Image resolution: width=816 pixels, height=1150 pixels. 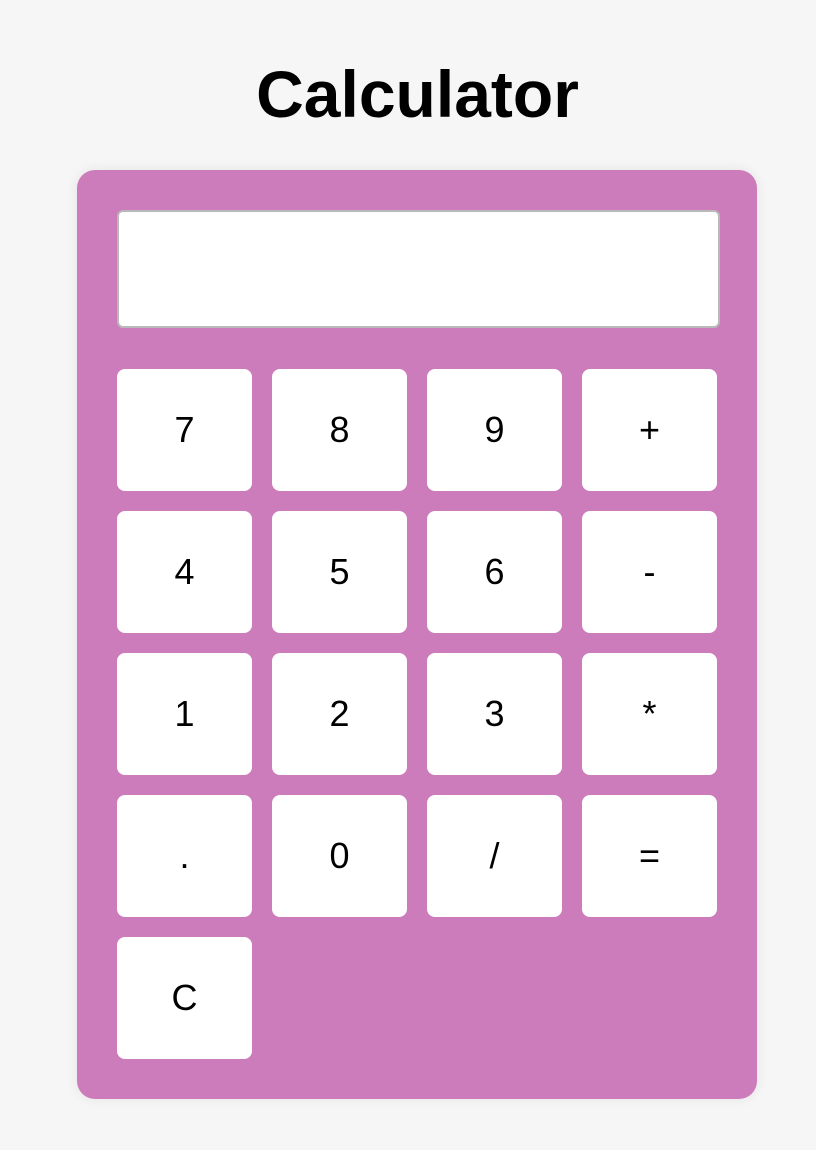 I want to click on key-multiply-button: *, so click(x=649, y=714).